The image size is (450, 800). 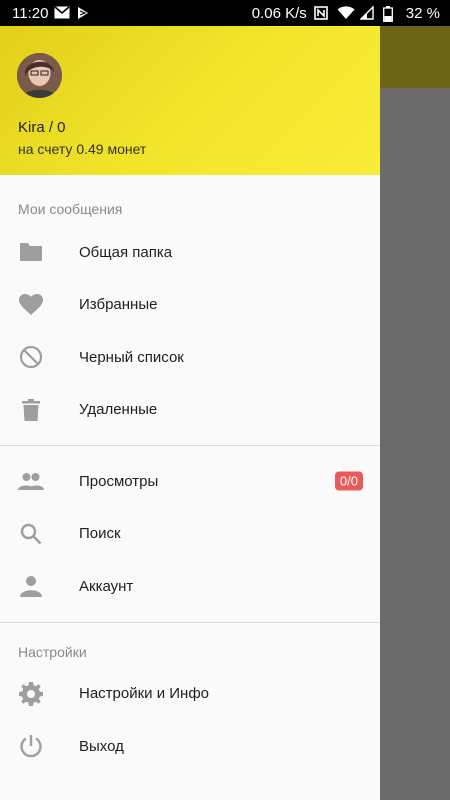 What do you see at coordinates (31, 534) in the screenshot?
I see `search-icon` at bounding box center [31, 534].